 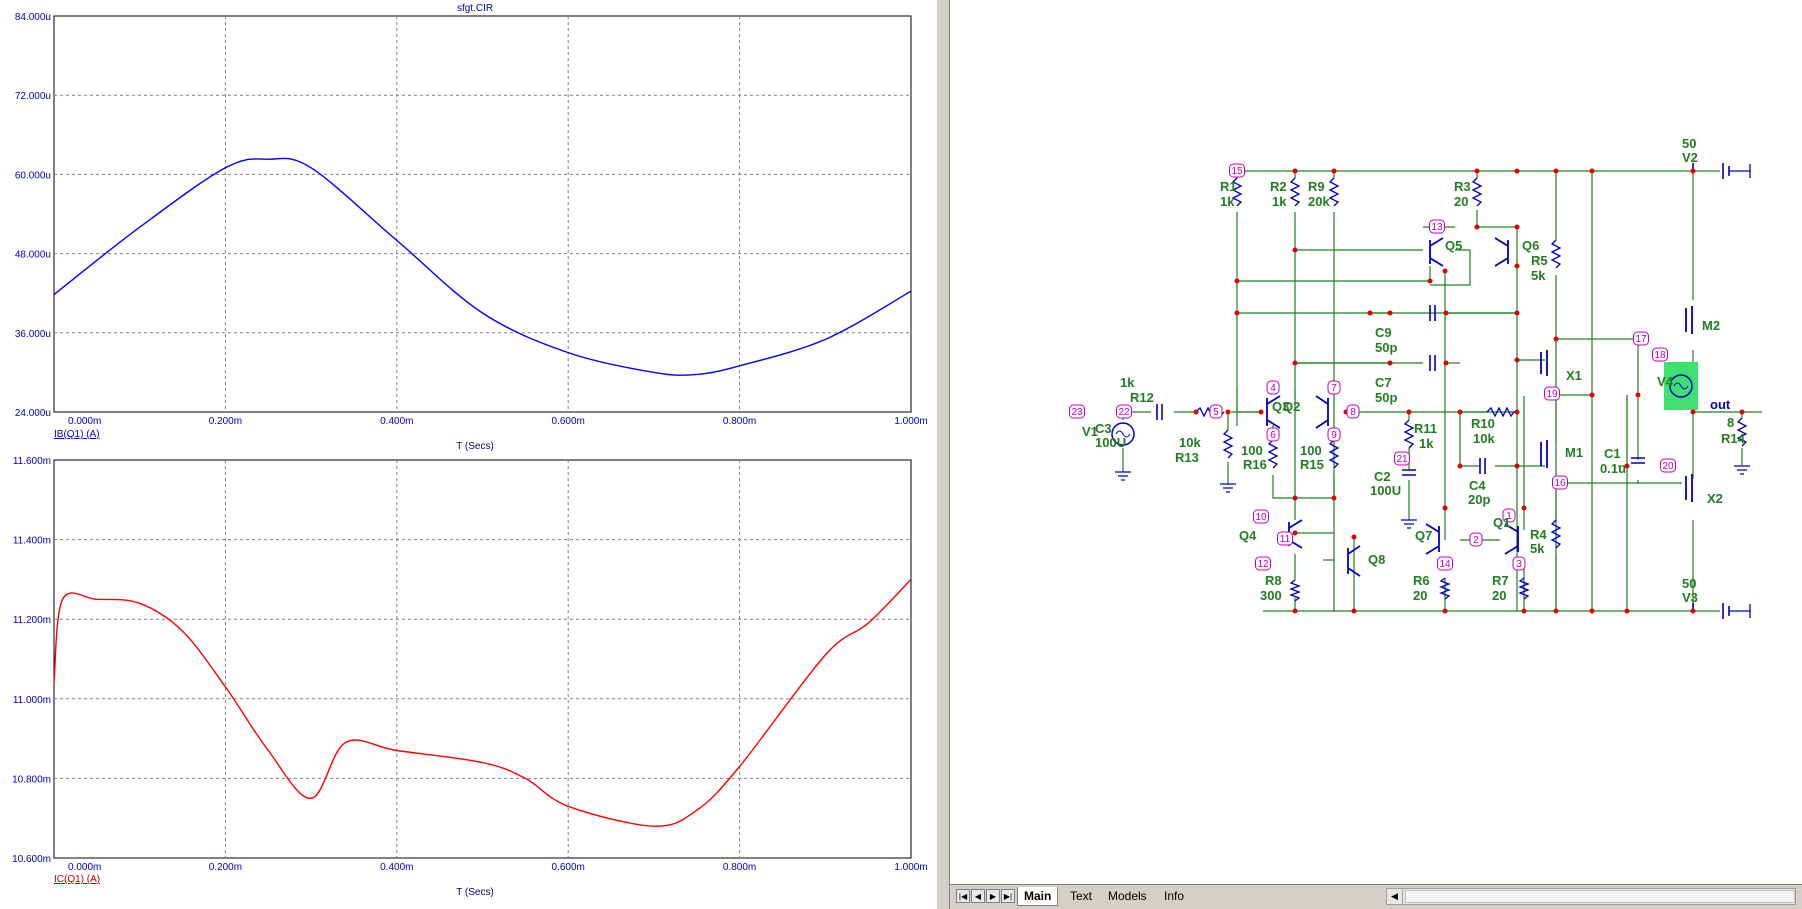 I want to click on node-8: 8, so click(x=1353, y=411).